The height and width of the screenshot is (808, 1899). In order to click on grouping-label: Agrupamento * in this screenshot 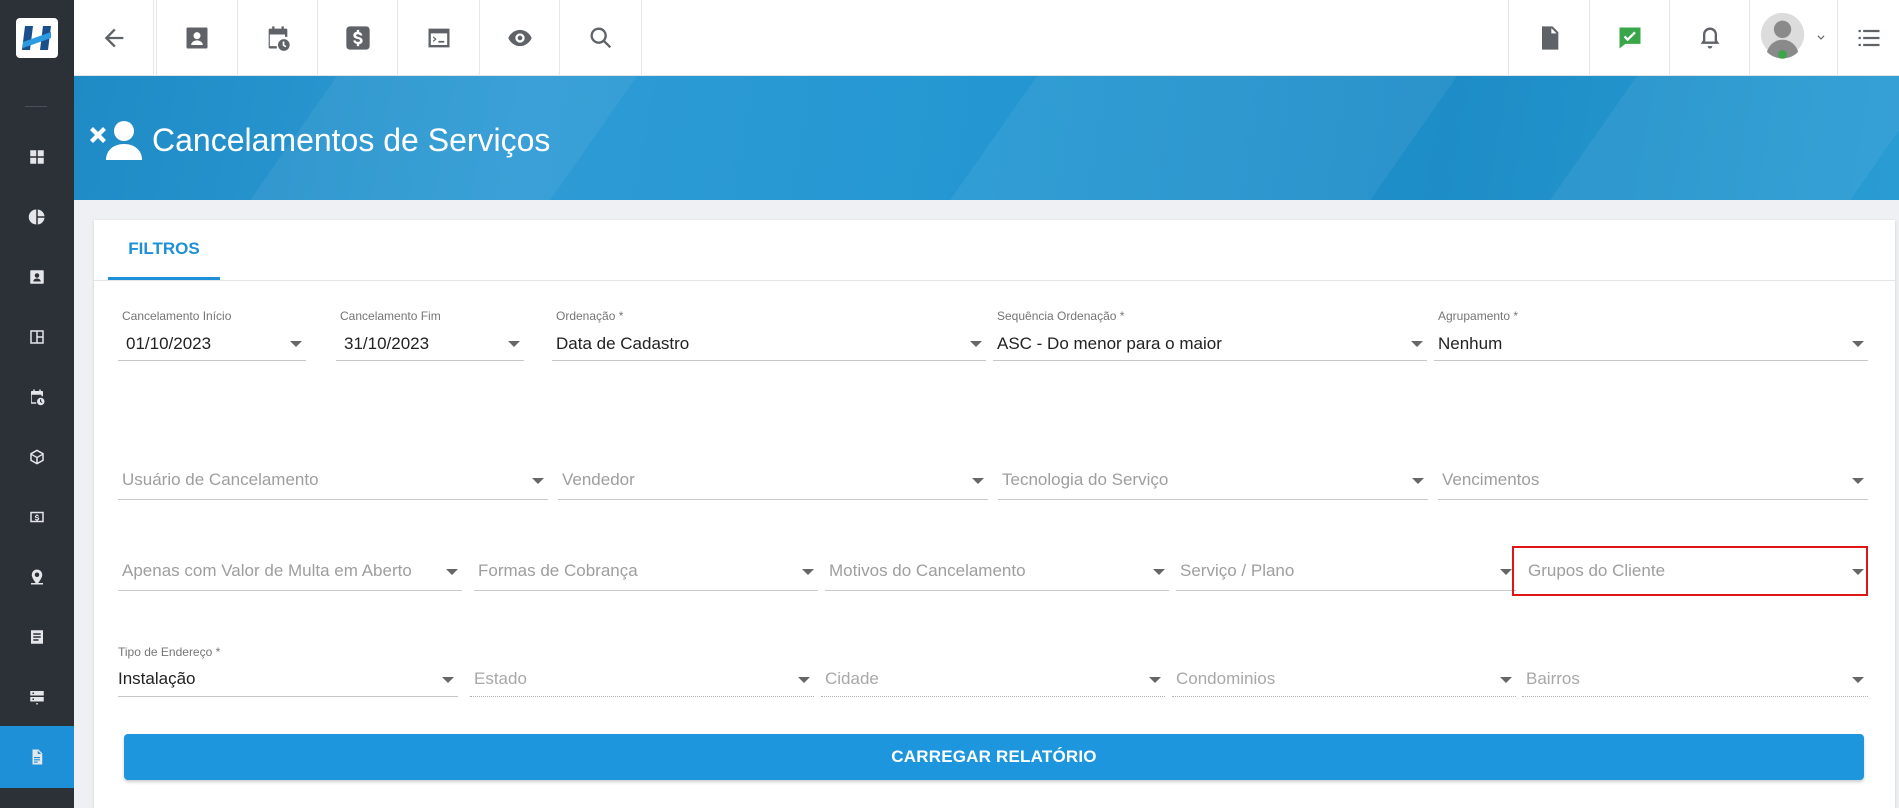, I will do `click(1478, 316)`.